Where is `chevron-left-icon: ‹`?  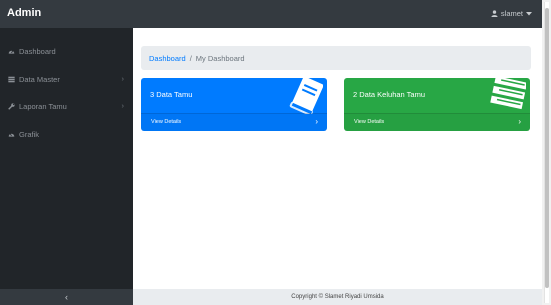 chevron-left-icon: ‹ is located at coordinates (66, 297).